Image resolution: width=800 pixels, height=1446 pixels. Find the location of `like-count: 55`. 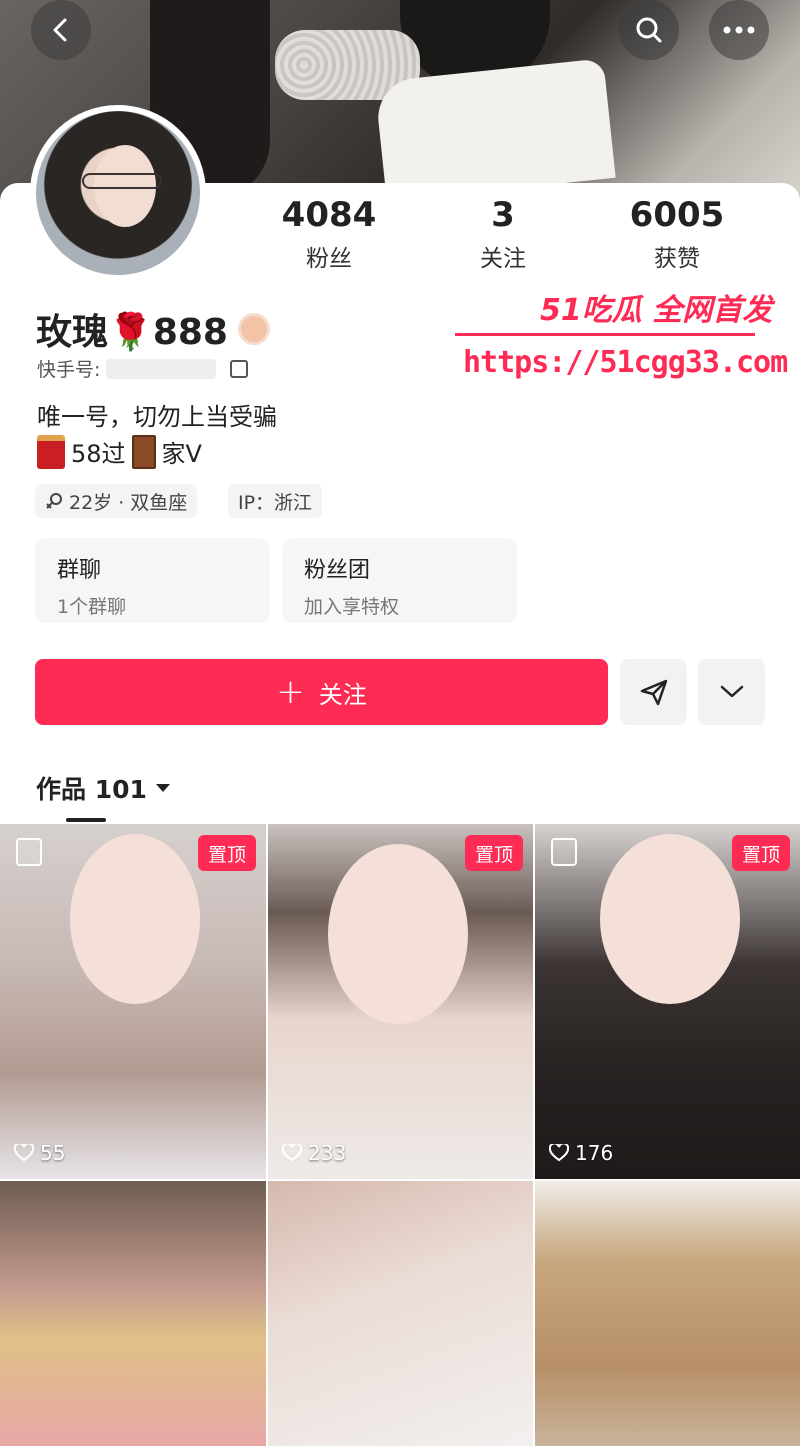

like-count: 55 is located at coordinates (39, 1153).